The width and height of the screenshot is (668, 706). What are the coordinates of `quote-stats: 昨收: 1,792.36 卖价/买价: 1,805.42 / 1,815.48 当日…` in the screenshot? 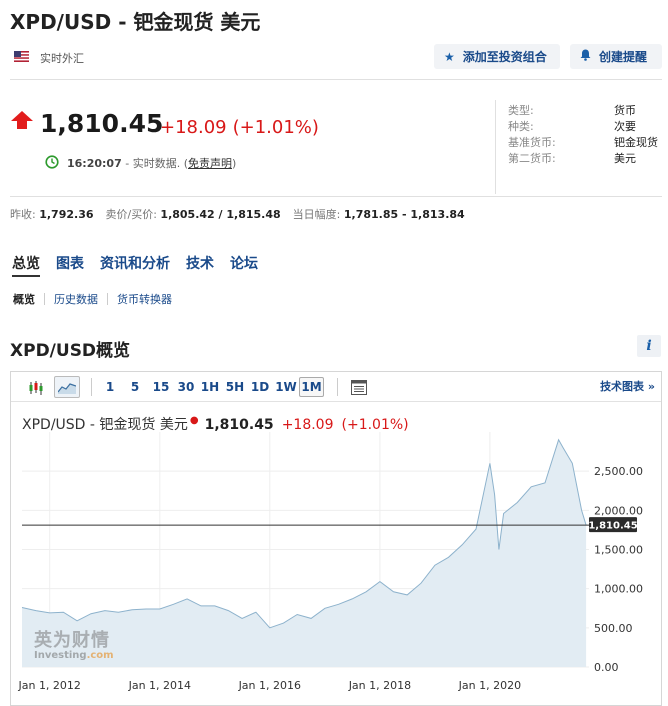 It's located at (237, 214).